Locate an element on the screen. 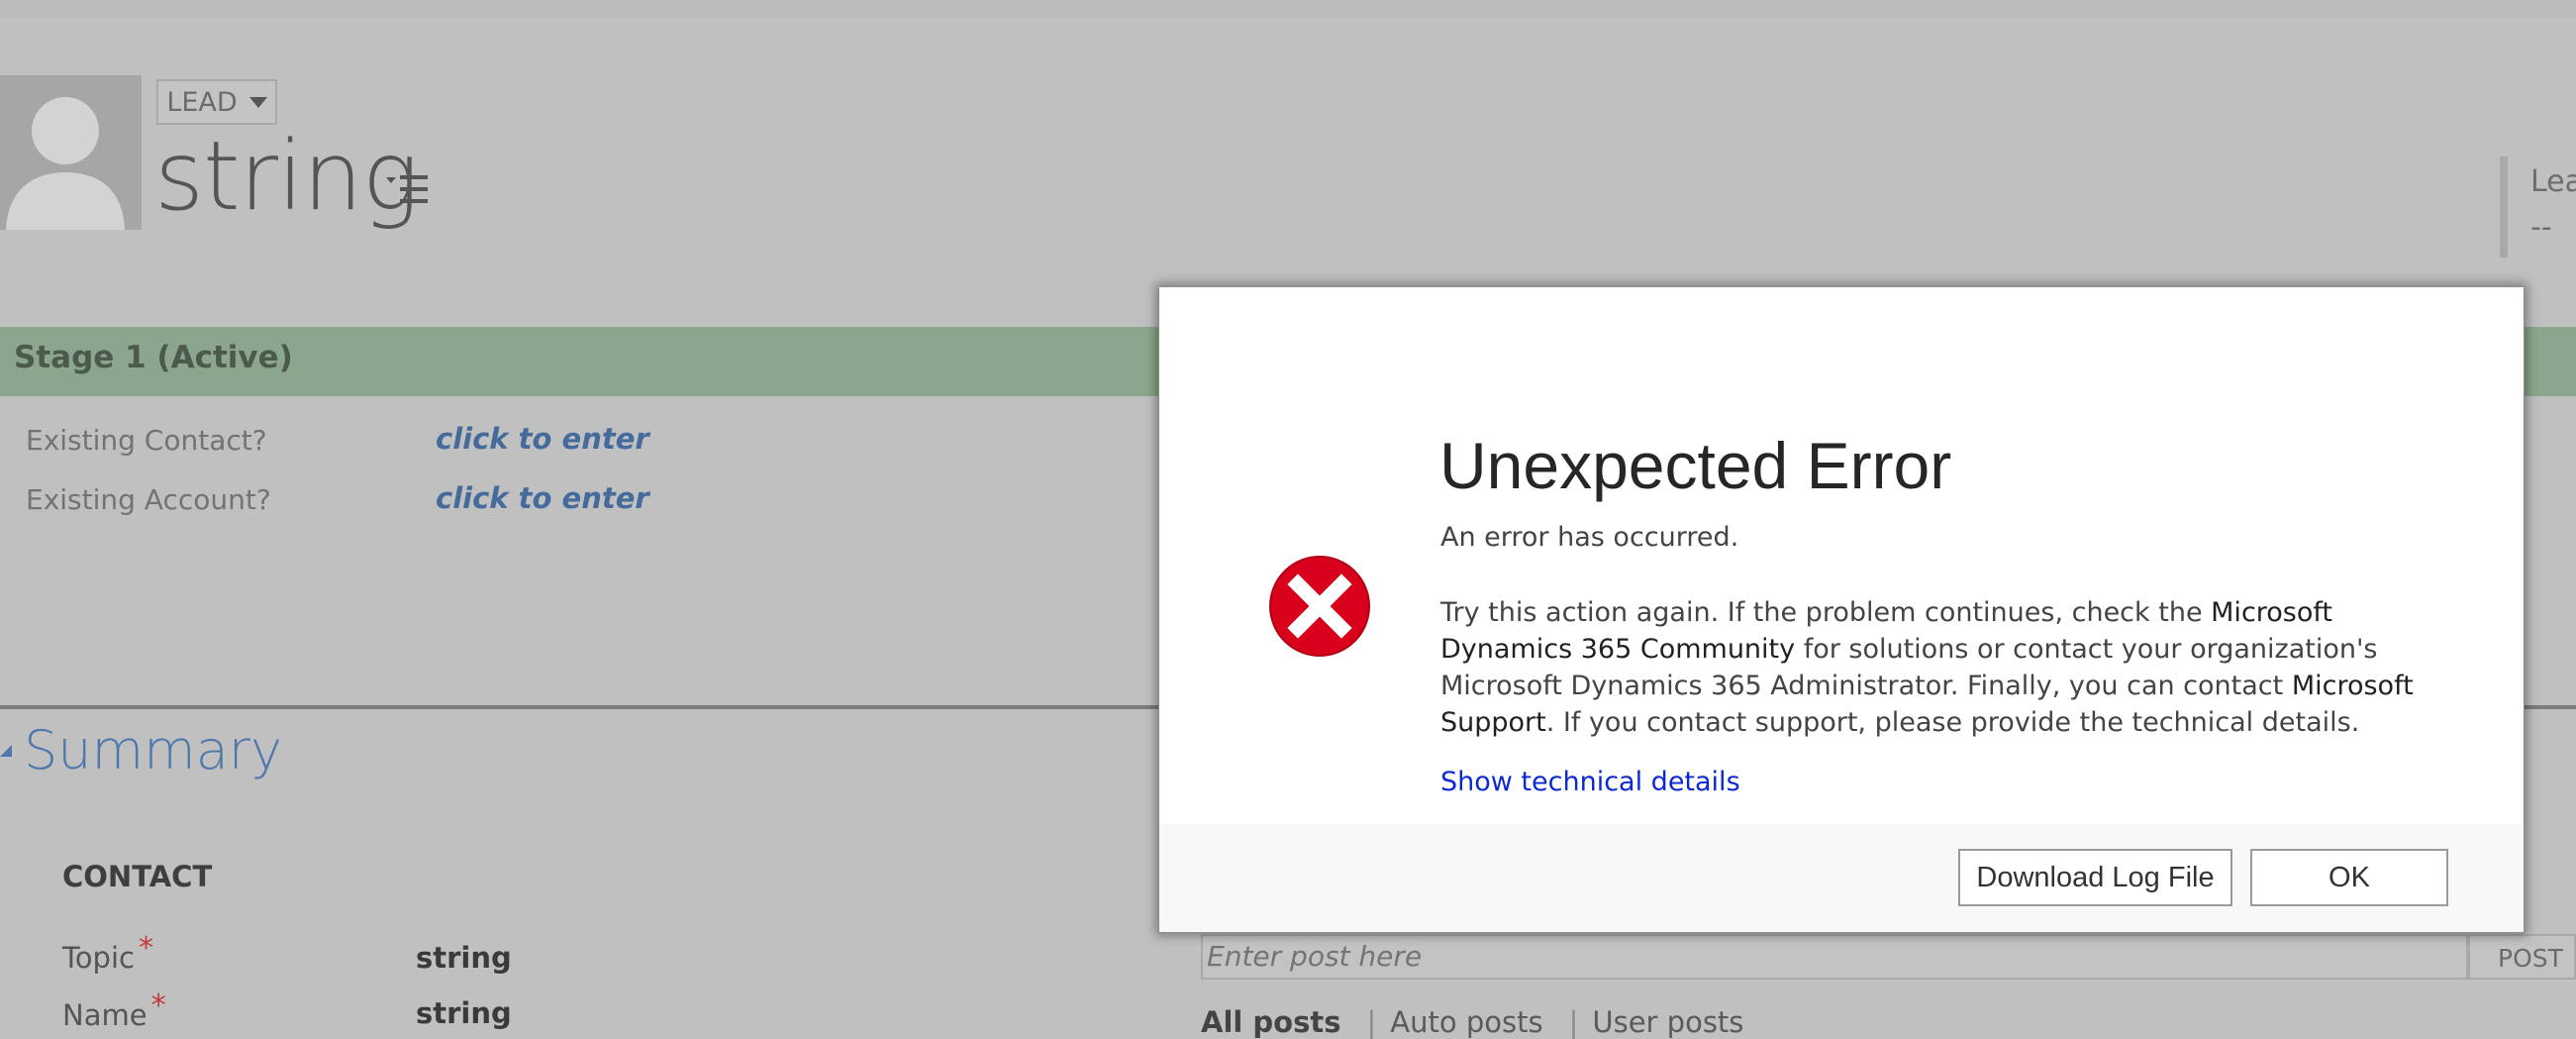 Image resolution: width=2576 pixels, height=1039 pixels. person-silhouette-icon is located at coordinates (71, 152).